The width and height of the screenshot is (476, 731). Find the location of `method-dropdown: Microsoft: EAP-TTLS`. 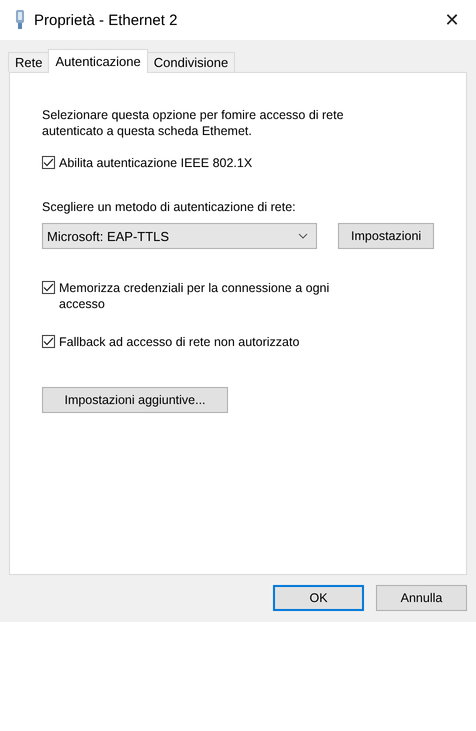

method-dropdown: Microsoft: EAP-TTLS is located at coordinates (180, 236).